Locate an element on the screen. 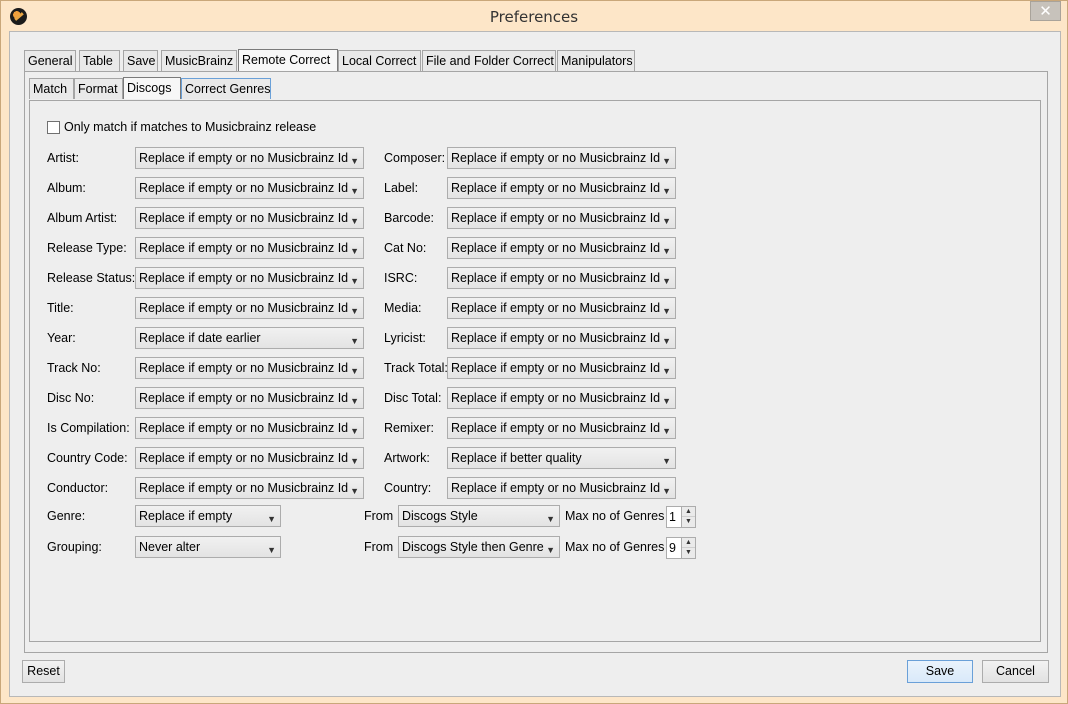  tab-musicbrainz: MusicBrainz is located at coordinates (199, 60).